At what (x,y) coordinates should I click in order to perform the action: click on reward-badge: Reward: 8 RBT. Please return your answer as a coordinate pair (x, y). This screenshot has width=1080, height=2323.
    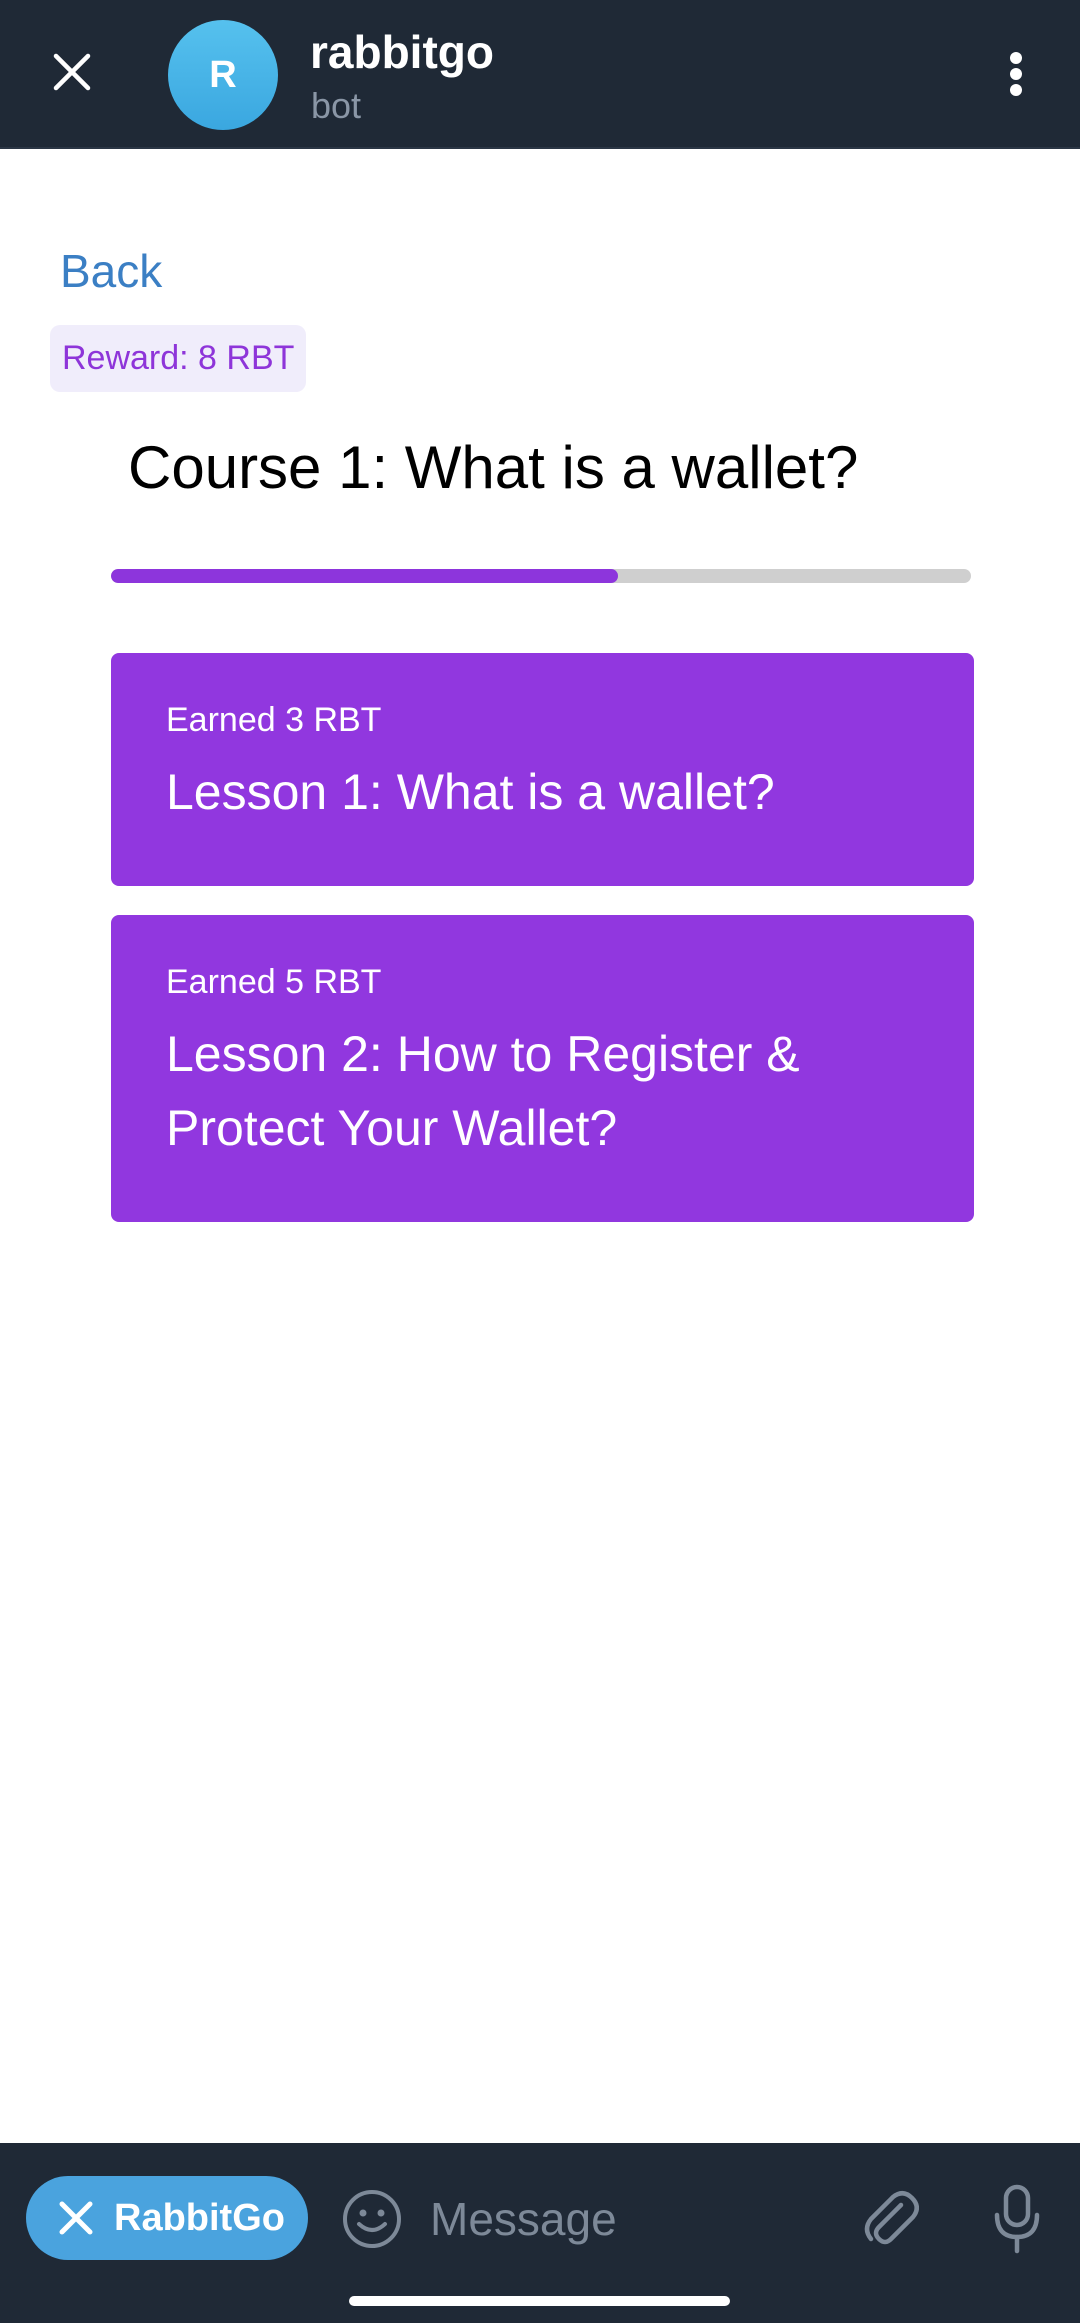
    Looking at the image, I should click on (178, 358).